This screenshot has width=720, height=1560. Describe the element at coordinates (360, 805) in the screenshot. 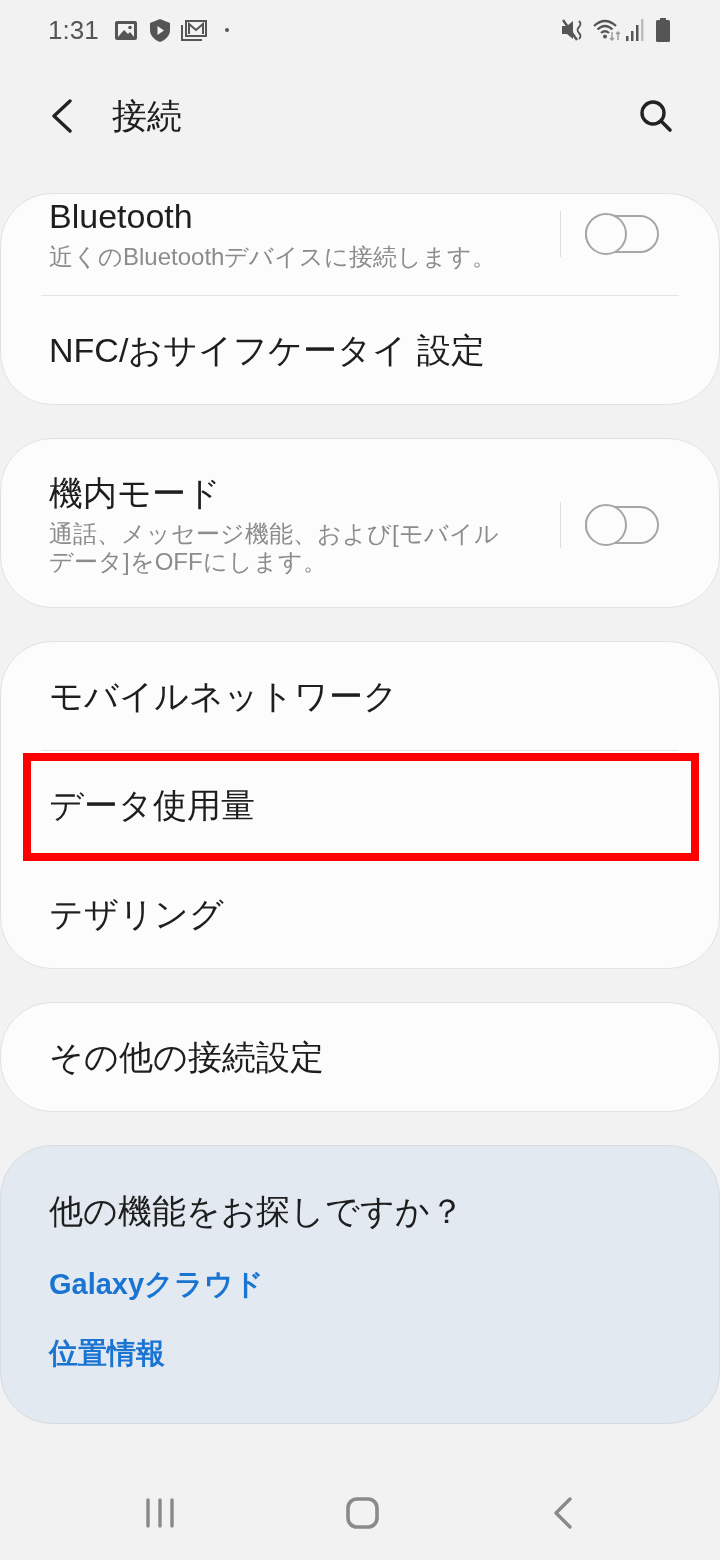

I see `menu-item: データ使用量` at that location.